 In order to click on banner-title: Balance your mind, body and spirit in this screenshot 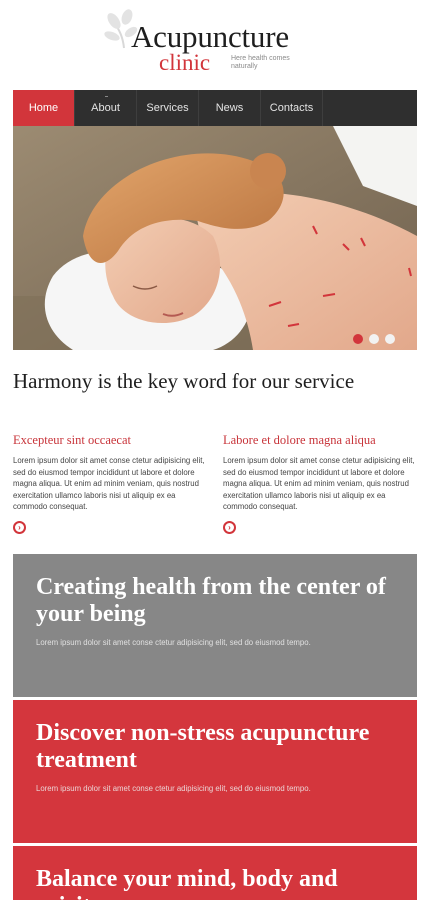, I will do `click(187, 883)`.